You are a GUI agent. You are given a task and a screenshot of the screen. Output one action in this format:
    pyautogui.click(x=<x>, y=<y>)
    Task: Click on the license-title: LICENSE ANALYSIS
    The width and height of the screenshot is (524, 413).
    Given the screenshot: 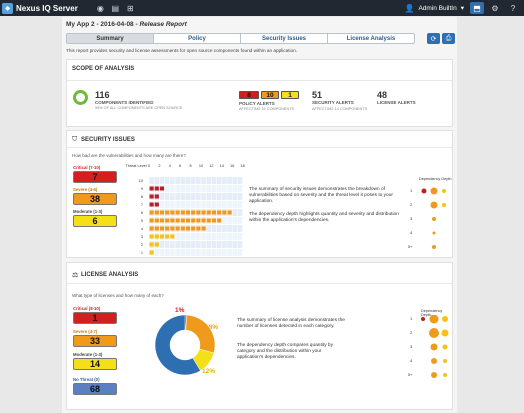 What is the action you would take?
    pyautogui.click(x=110, y=275)
    